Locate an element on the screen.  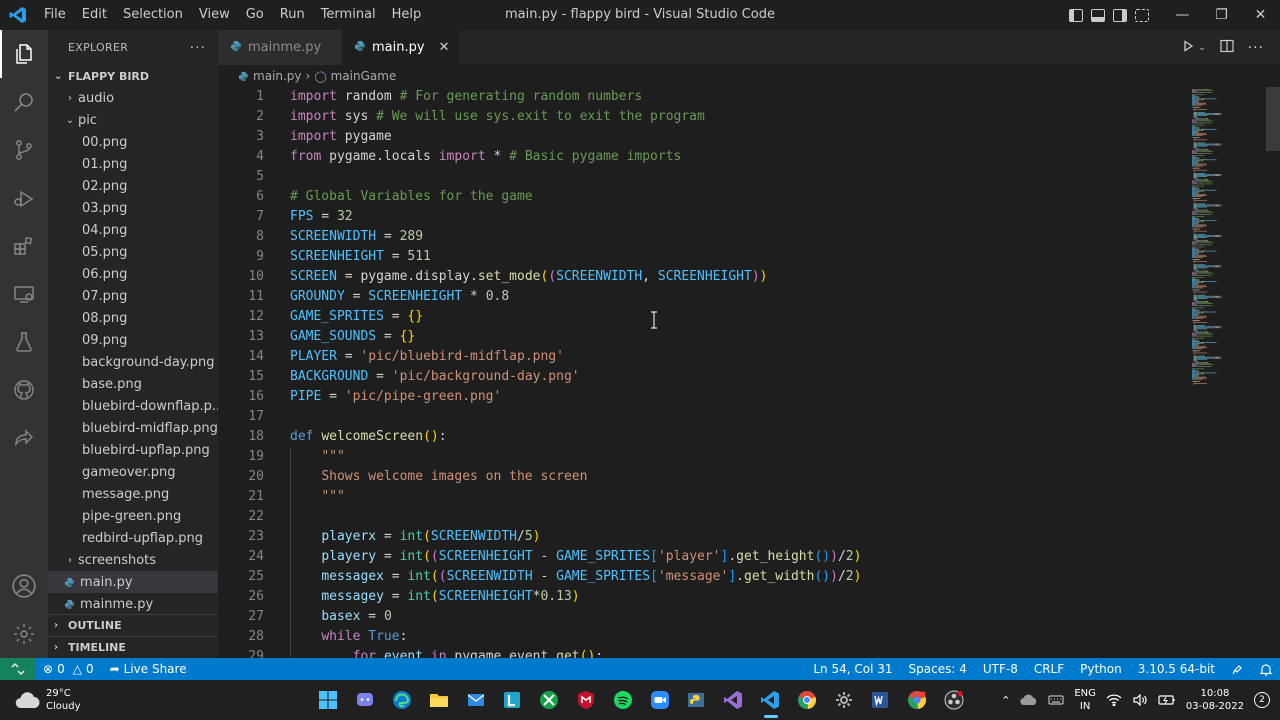
obs-record-icon is located at coordinates (954, 700).